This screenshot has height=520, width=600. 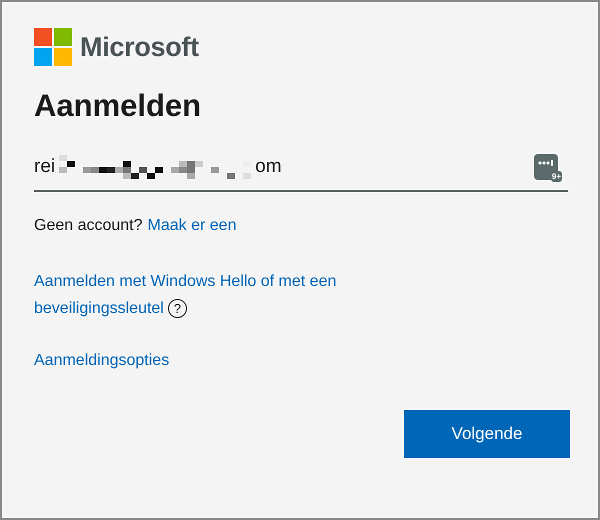 What do you see at coordinates (185, 281) in the screenshot?
I see `windows-hello-link: Aanmelden met Windows Hello of met een` at bounding box center [185, 281].